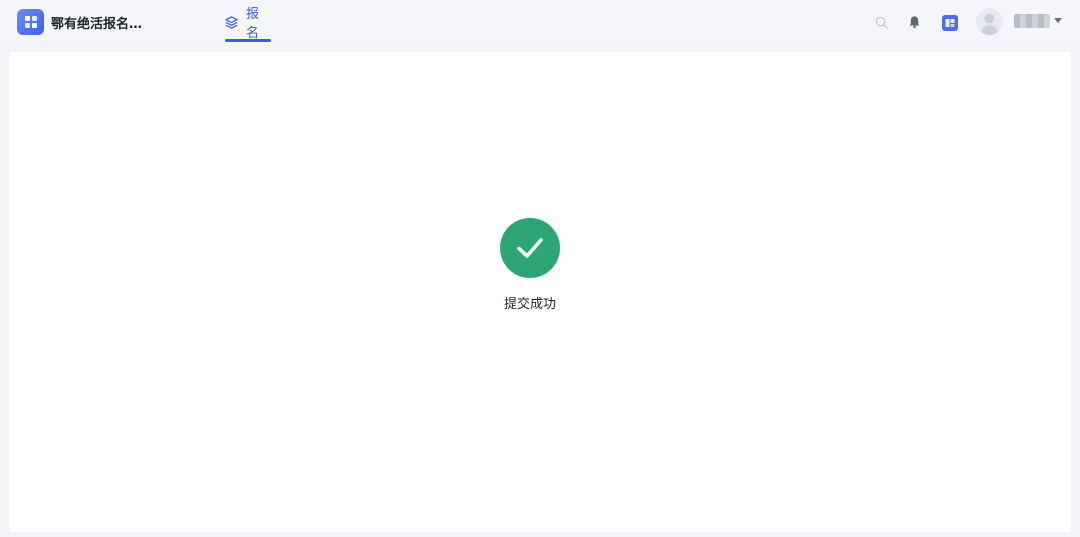  I want to click on app-switch-button, so click(949, 22).